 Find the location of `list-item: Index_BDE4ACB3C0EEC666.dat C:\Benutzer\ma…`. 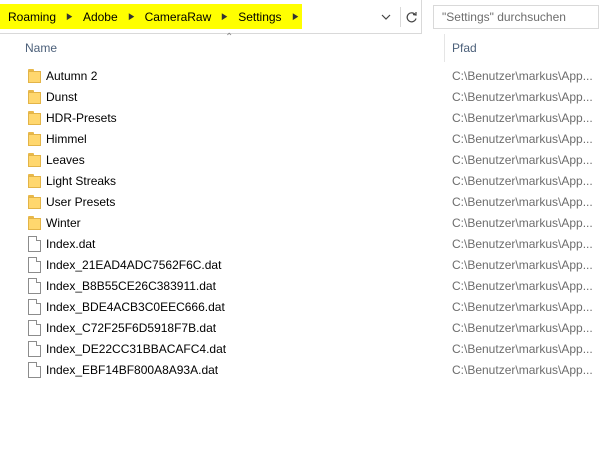

list-item: Index_BDE4ACB3C0EEC666.dat C:\Benutzer\ma… is located at coordinates (299, 307).